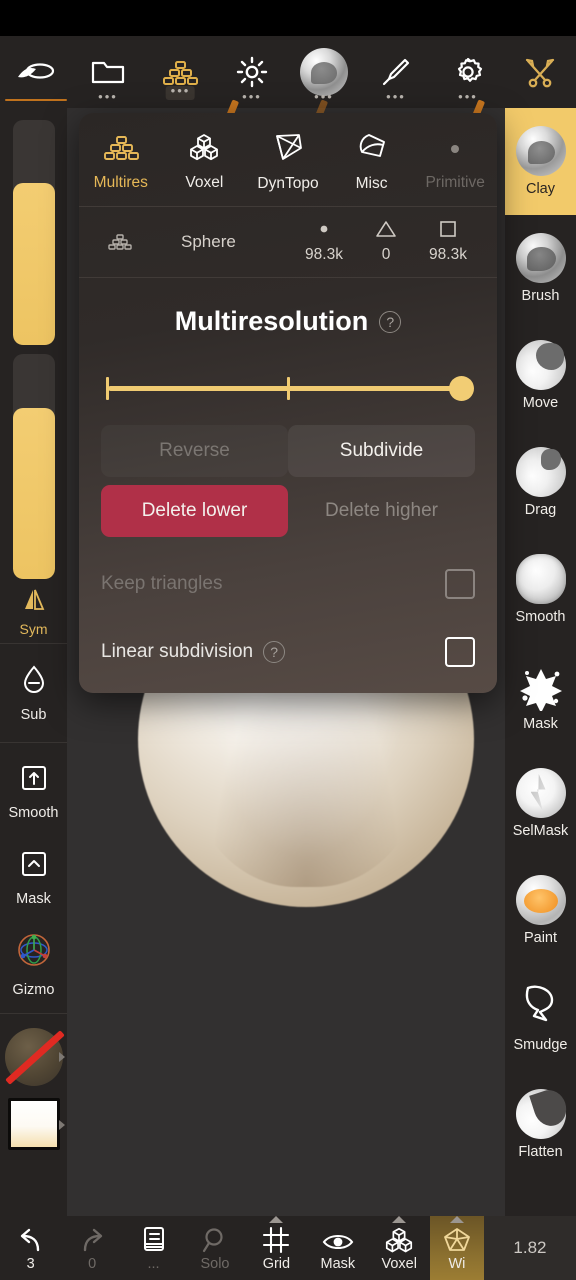 Image resolution: width=576 pixels, height=1280 pixels. Describe the element at coordinates (288, 652) in the screenshot. I see `linear-subdivision-row: Linear subdivision ?` at that location.